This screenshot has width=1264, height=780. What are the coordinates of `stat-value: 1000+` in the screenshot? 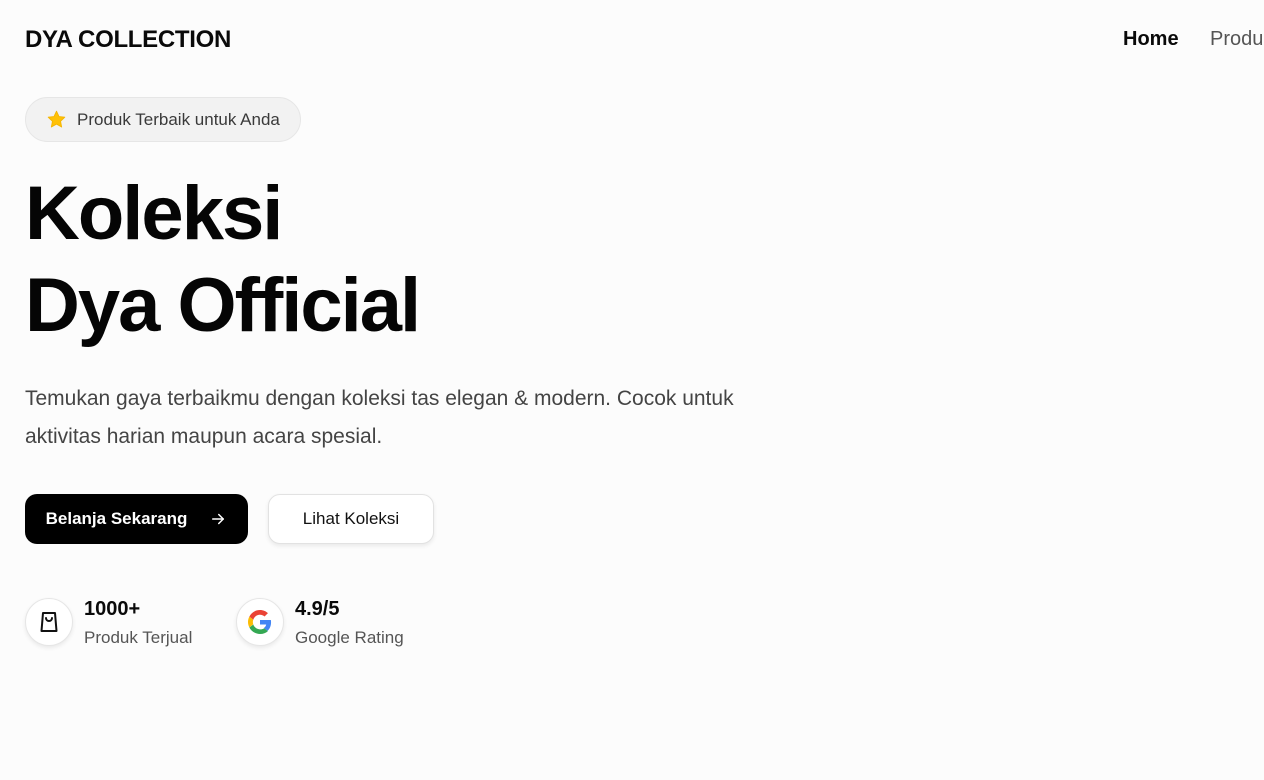 It's located at (112, 609).